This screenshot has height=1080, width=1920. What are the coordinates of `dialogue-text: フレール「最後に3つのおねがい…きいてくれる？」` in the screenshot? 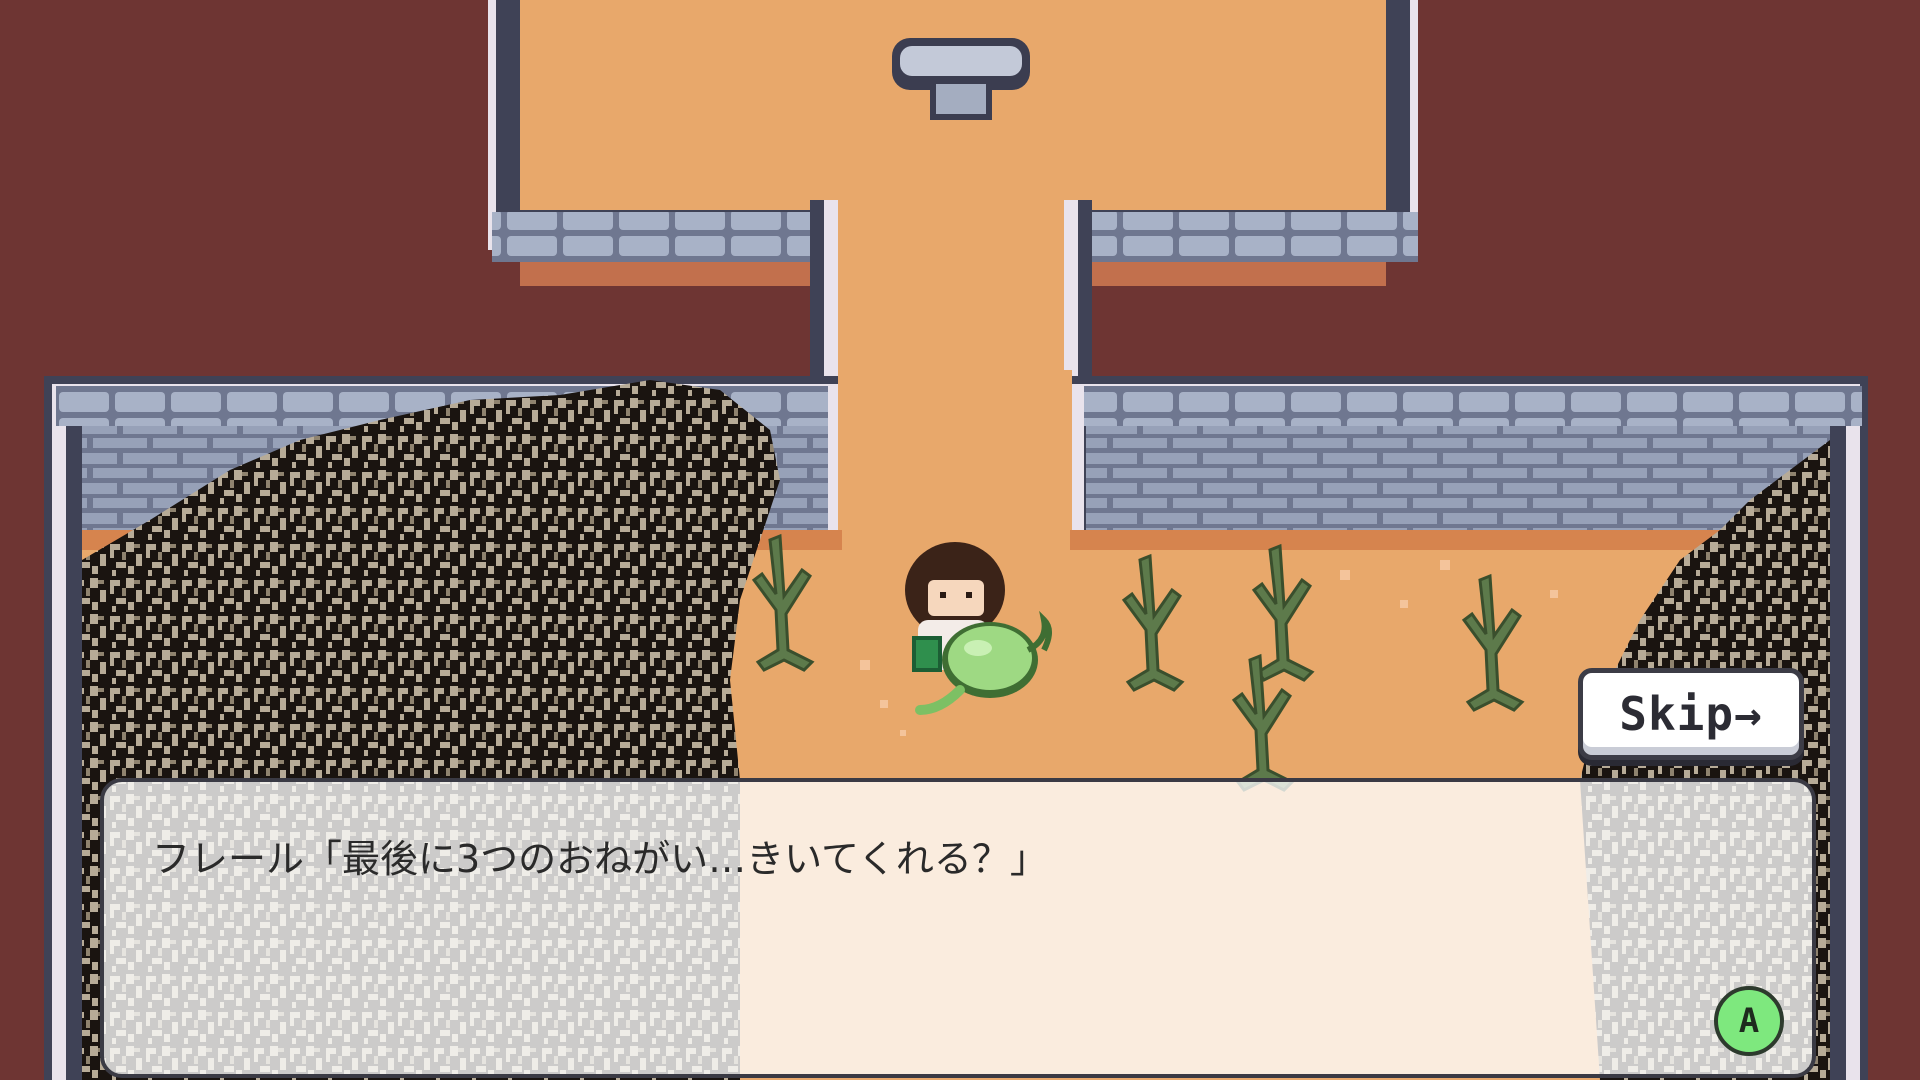 It's located at (600, 859).